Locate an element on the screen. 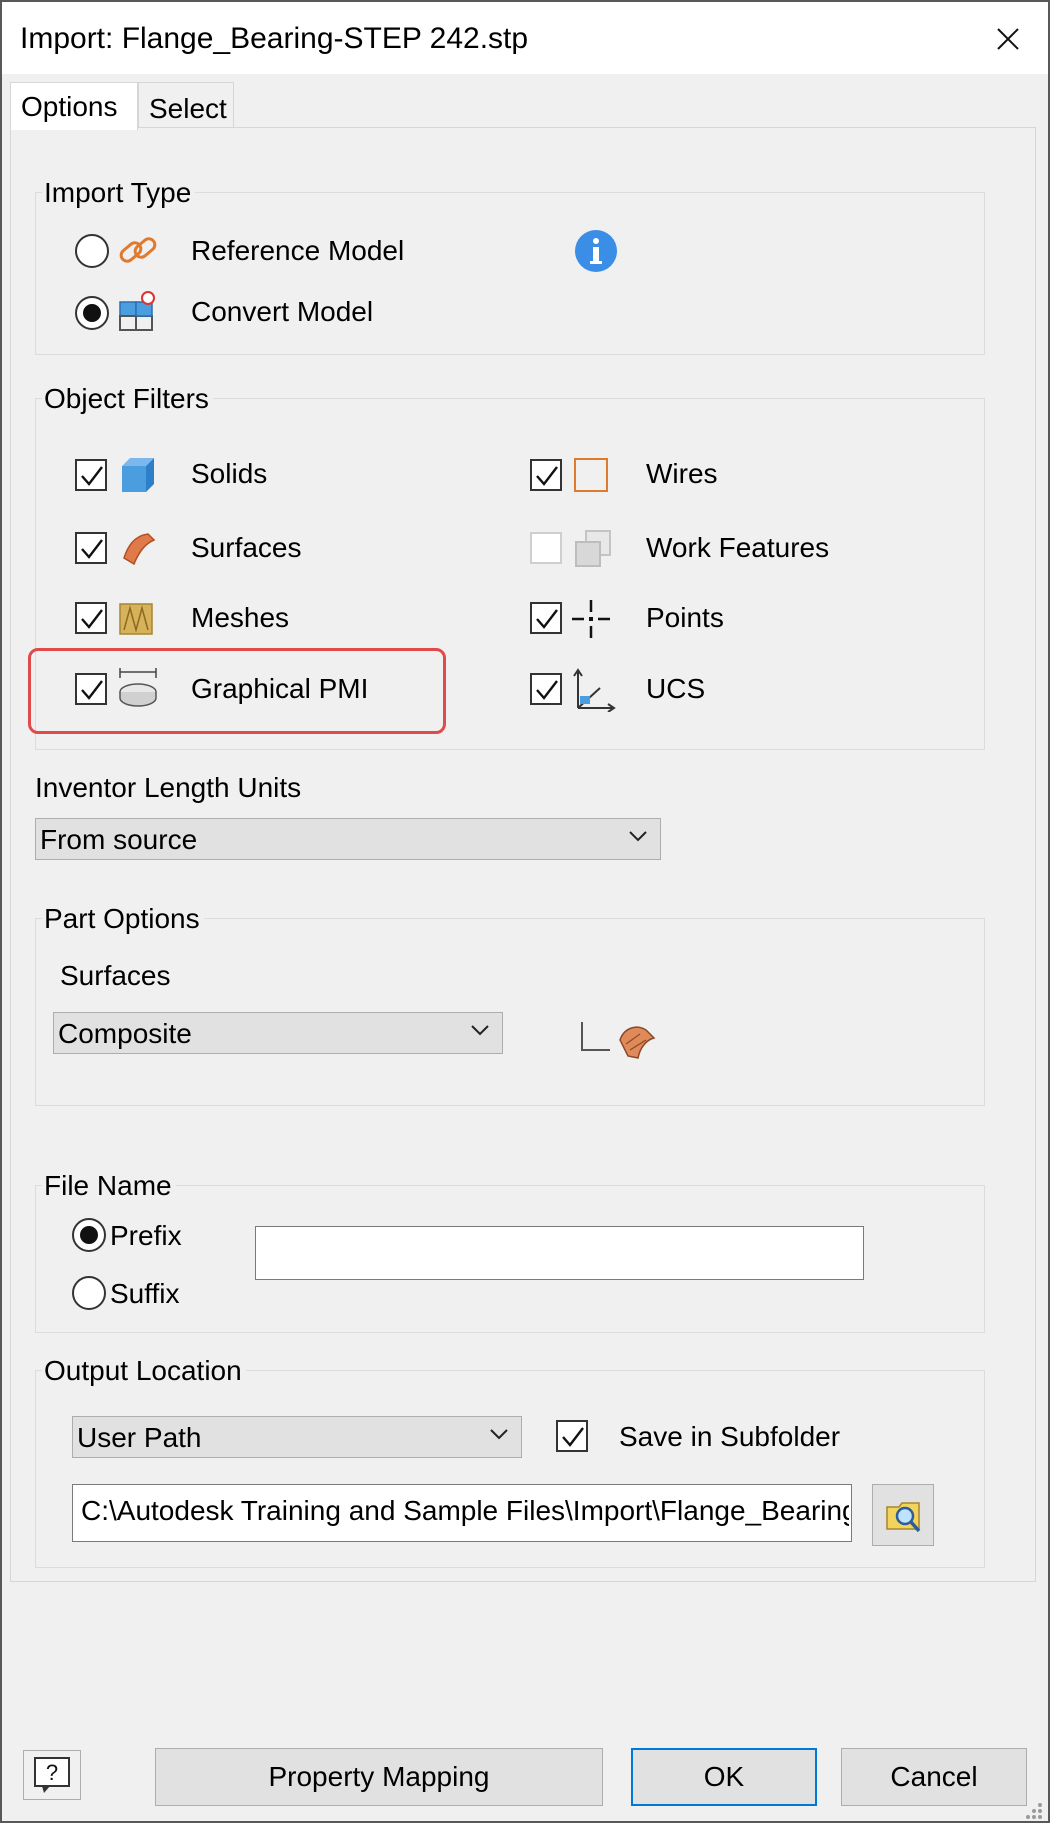 The height and width of the screenshot is (1823, 1050). meshes-label: Meshes is located at coordinates (240, 617).